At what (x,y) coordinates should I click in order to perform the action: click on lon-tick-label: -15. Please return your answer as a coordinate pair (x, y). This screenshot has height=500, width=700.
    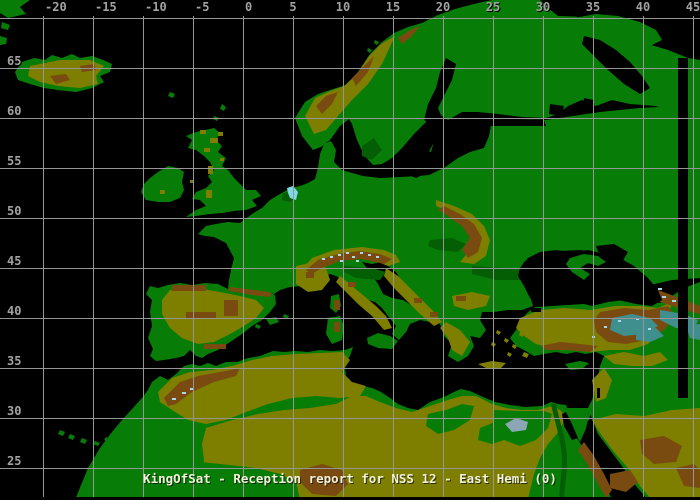
    Looking at the image, I should click on (106, 7).